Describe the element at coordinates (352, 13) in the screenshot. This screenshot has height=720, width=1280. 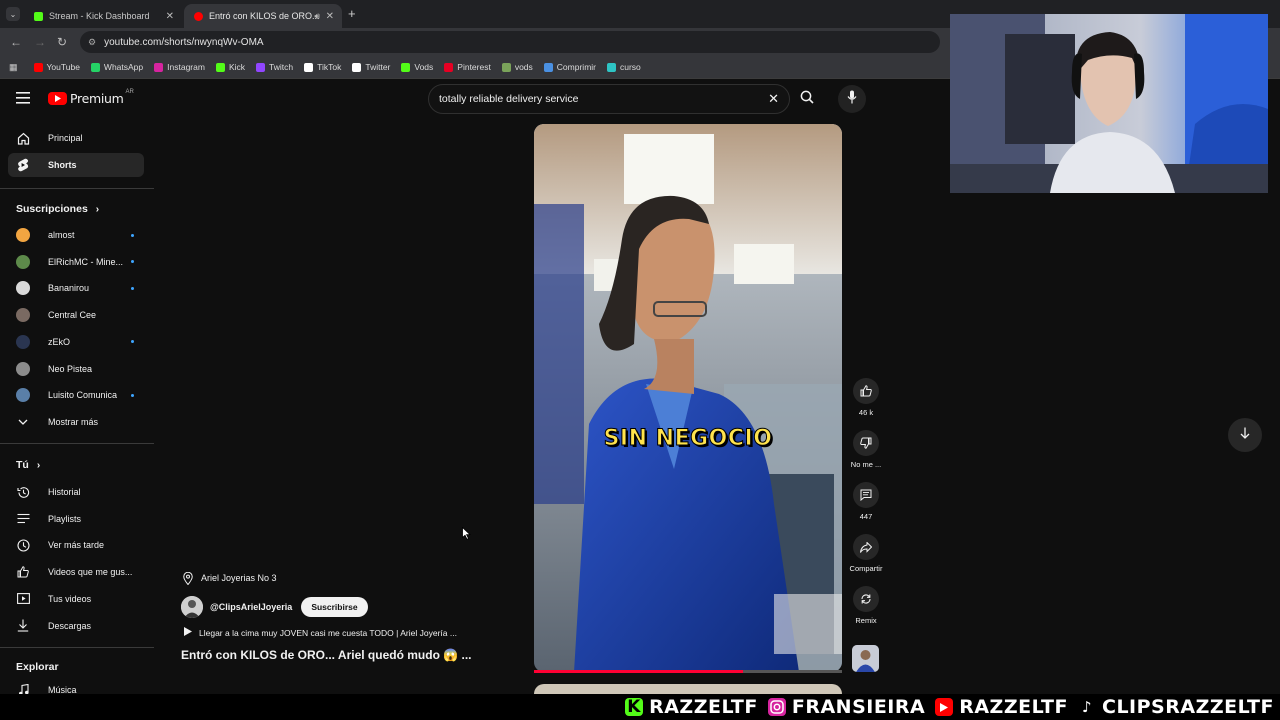
I see `new-tab-icon: +` at that location.